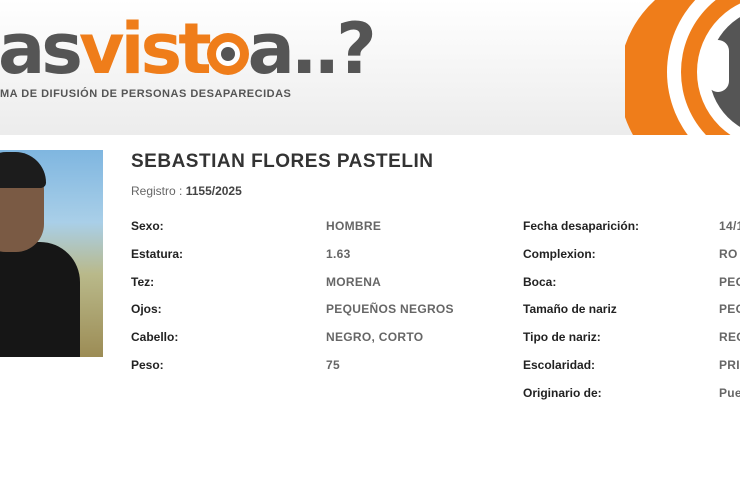 The height and width of the screenshot is (499, 740). Describe the element at coordinates (146, 309) in the screenshot. I see `ojos-label: Ojos:` at that location.